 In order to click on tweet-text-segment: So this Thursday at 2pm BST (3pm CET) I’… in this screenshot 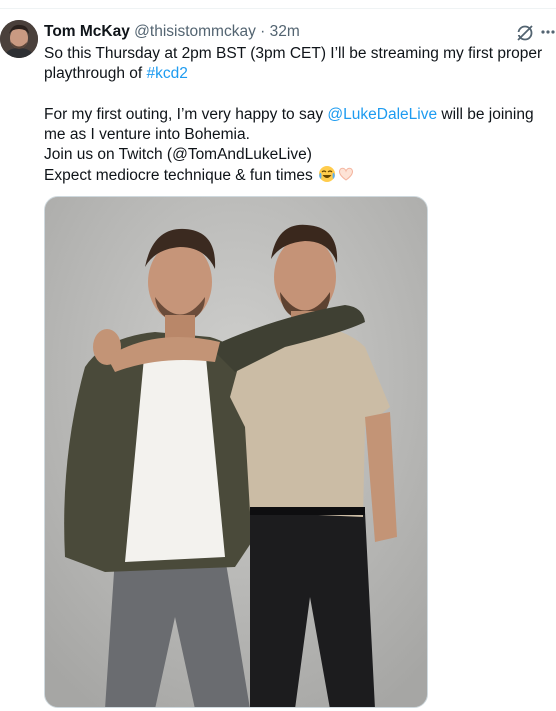, I will do `click(293, 64)`.